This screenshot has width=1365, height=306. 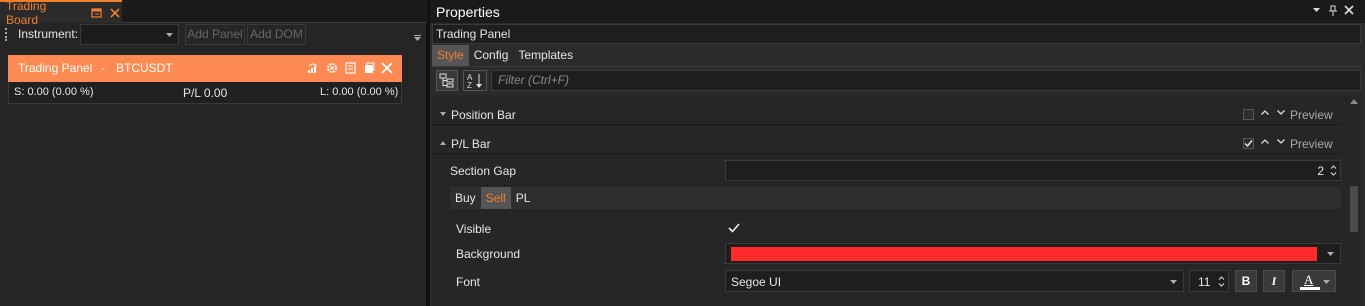 I want to click on close-panel-icon, so click(x=387, y=68).